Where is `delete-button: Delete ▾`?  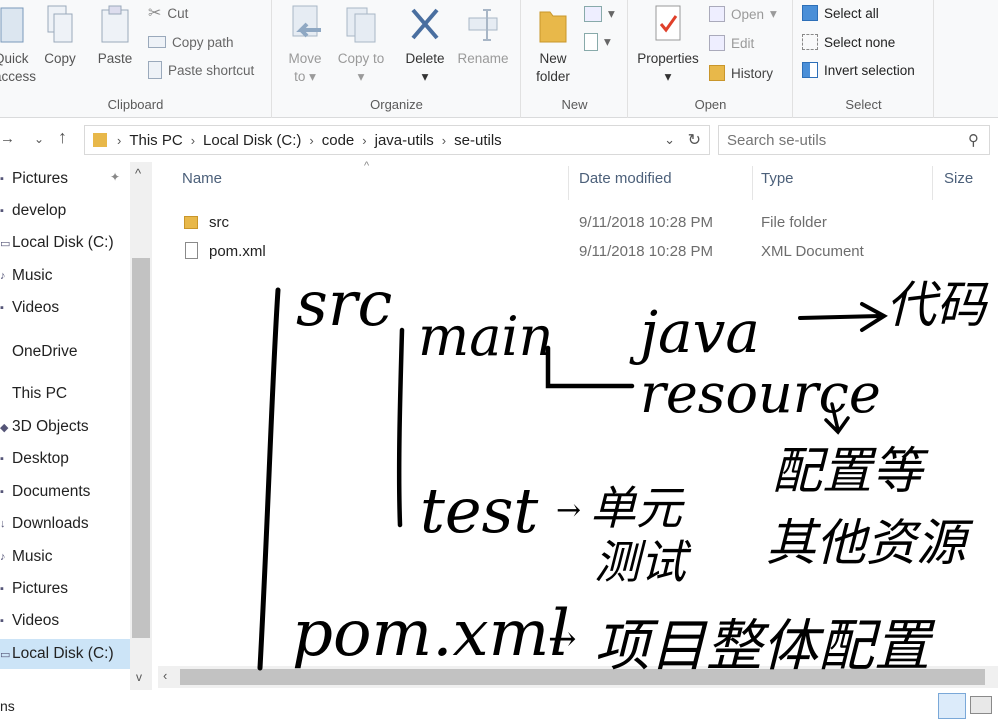 delete-button: Delete ▾ is located at coordinates (425, 45).